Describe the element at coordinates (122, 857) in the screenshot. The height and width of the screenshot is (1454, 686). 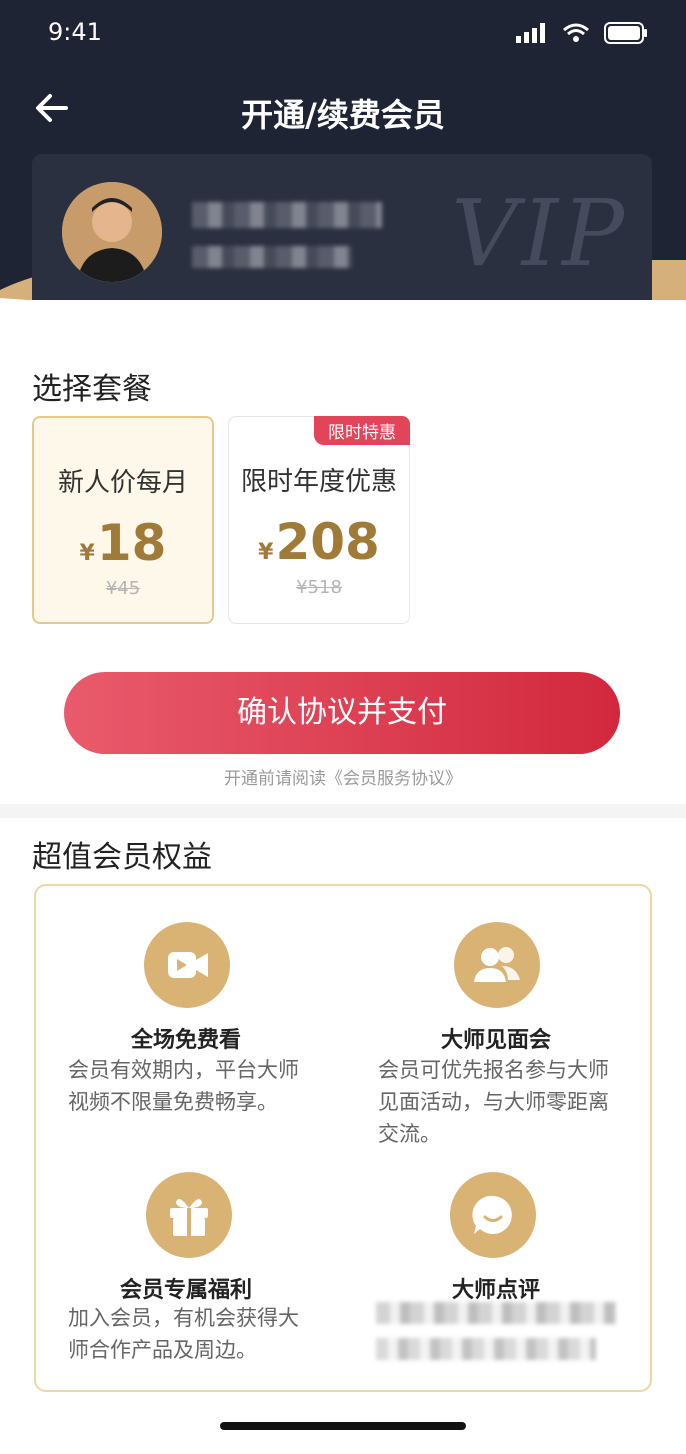
I see `benefits-section-title: 超值会员权益` at that location.